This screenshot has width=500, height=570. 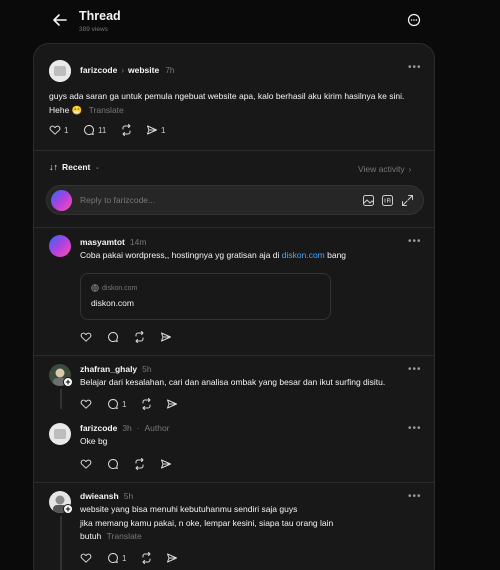 I want to click on sort-icon: ↓↑, so click(x=53, y=167).